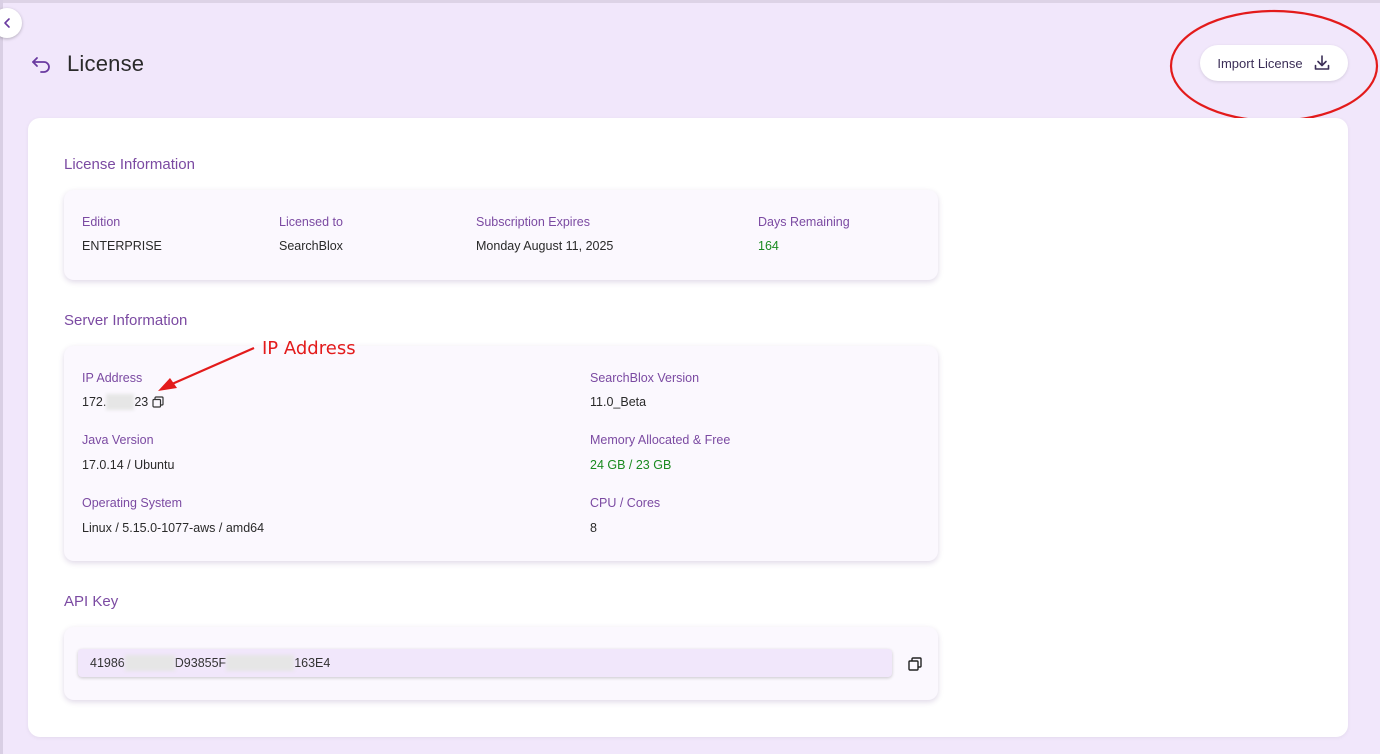  I want to click on cpu-value: 8, so click(593, 528).